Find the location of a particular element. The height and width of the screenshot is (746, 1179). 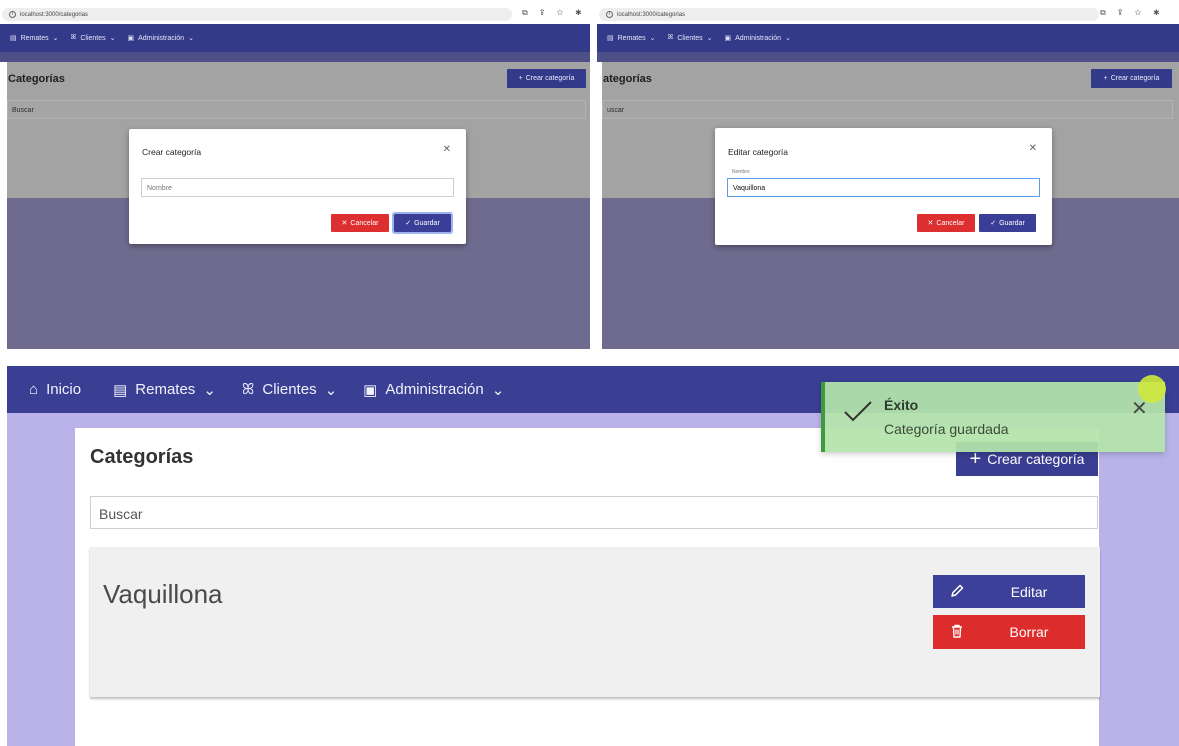

modal-title: Editar categoría is located at coordinates (758, 152).